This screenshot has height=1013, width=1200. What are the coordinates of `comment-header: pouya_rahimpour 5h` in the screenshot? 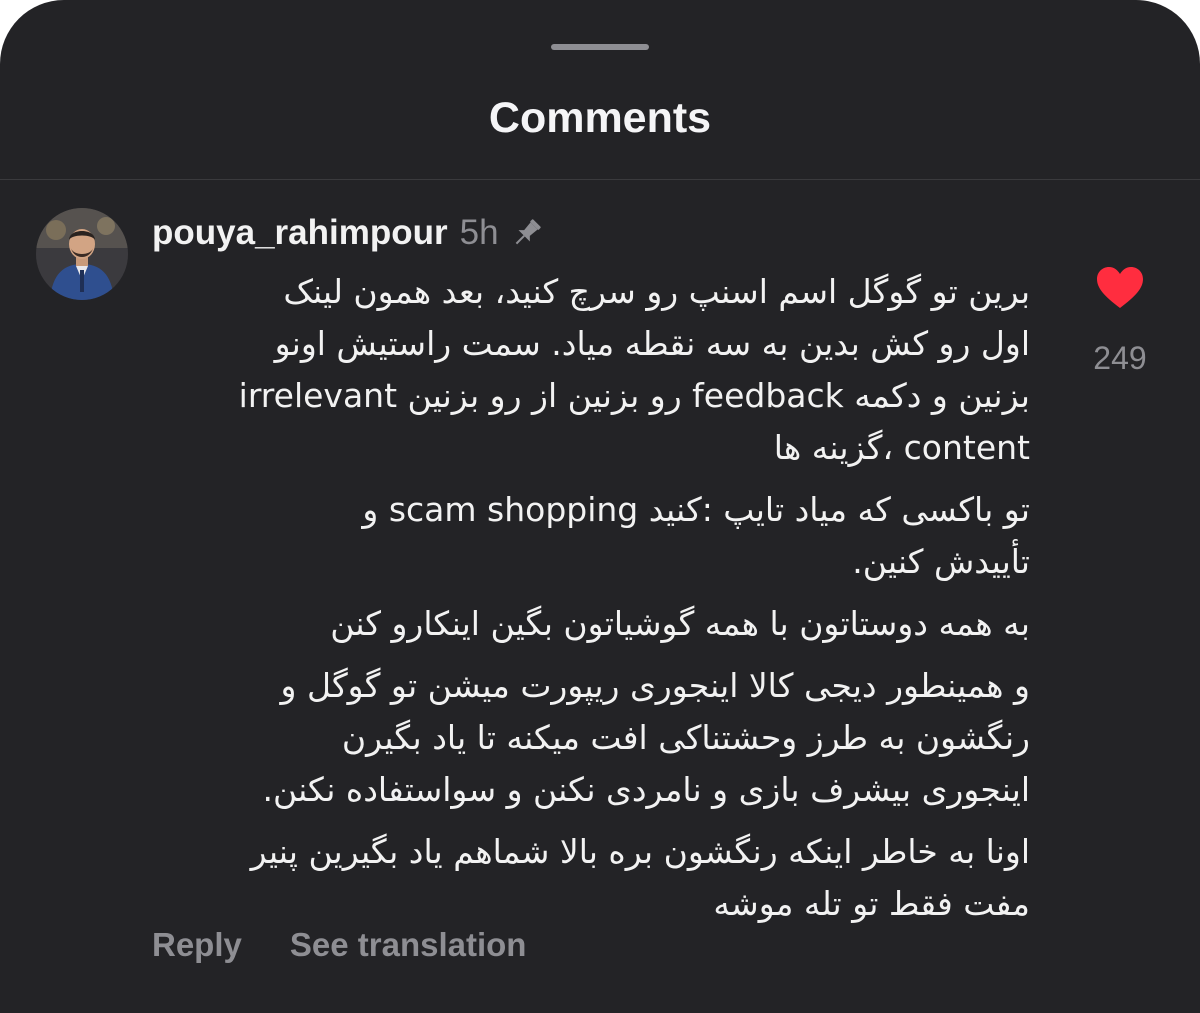 It's located at (348, 233).